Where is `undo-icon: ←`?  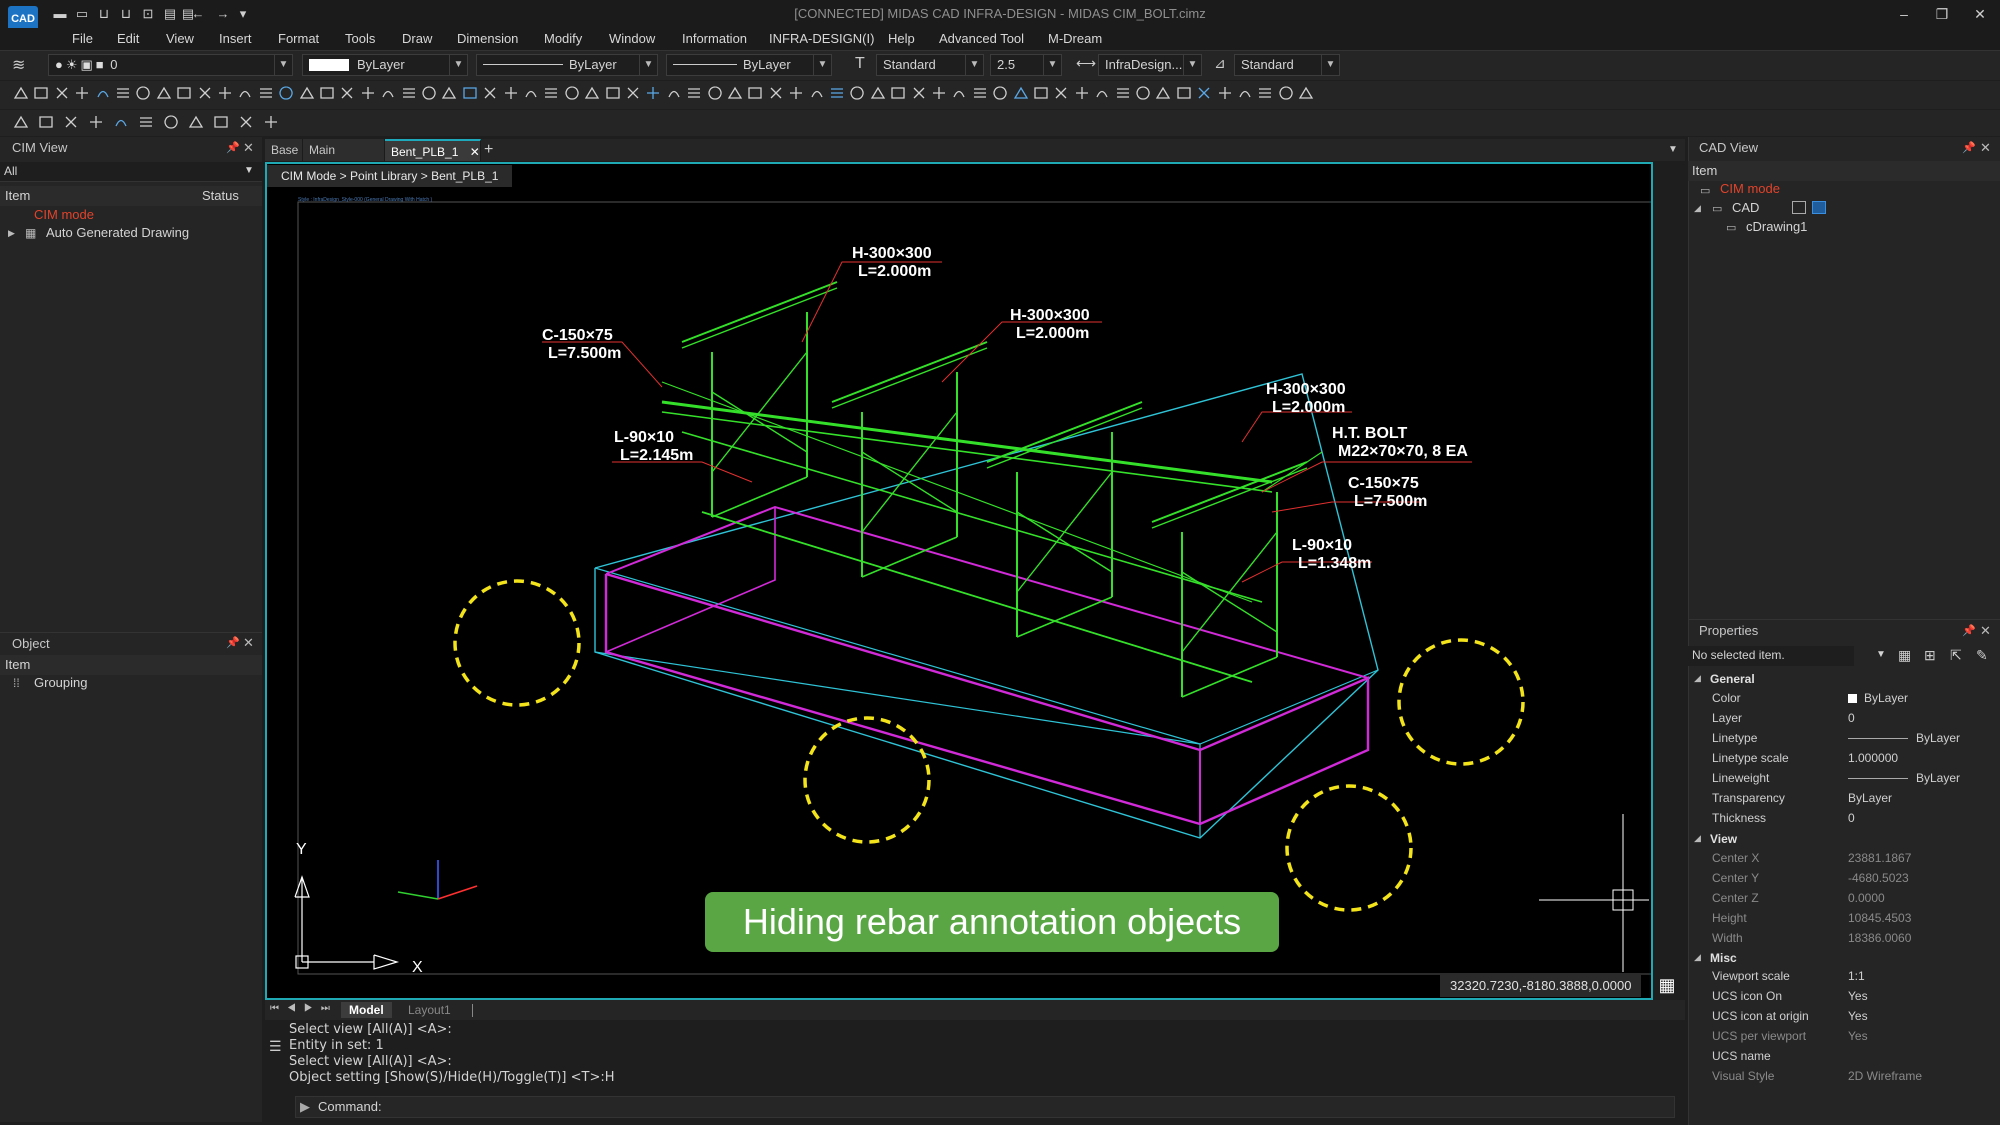 undo-icon: ← is located at coordinates (198, 14).